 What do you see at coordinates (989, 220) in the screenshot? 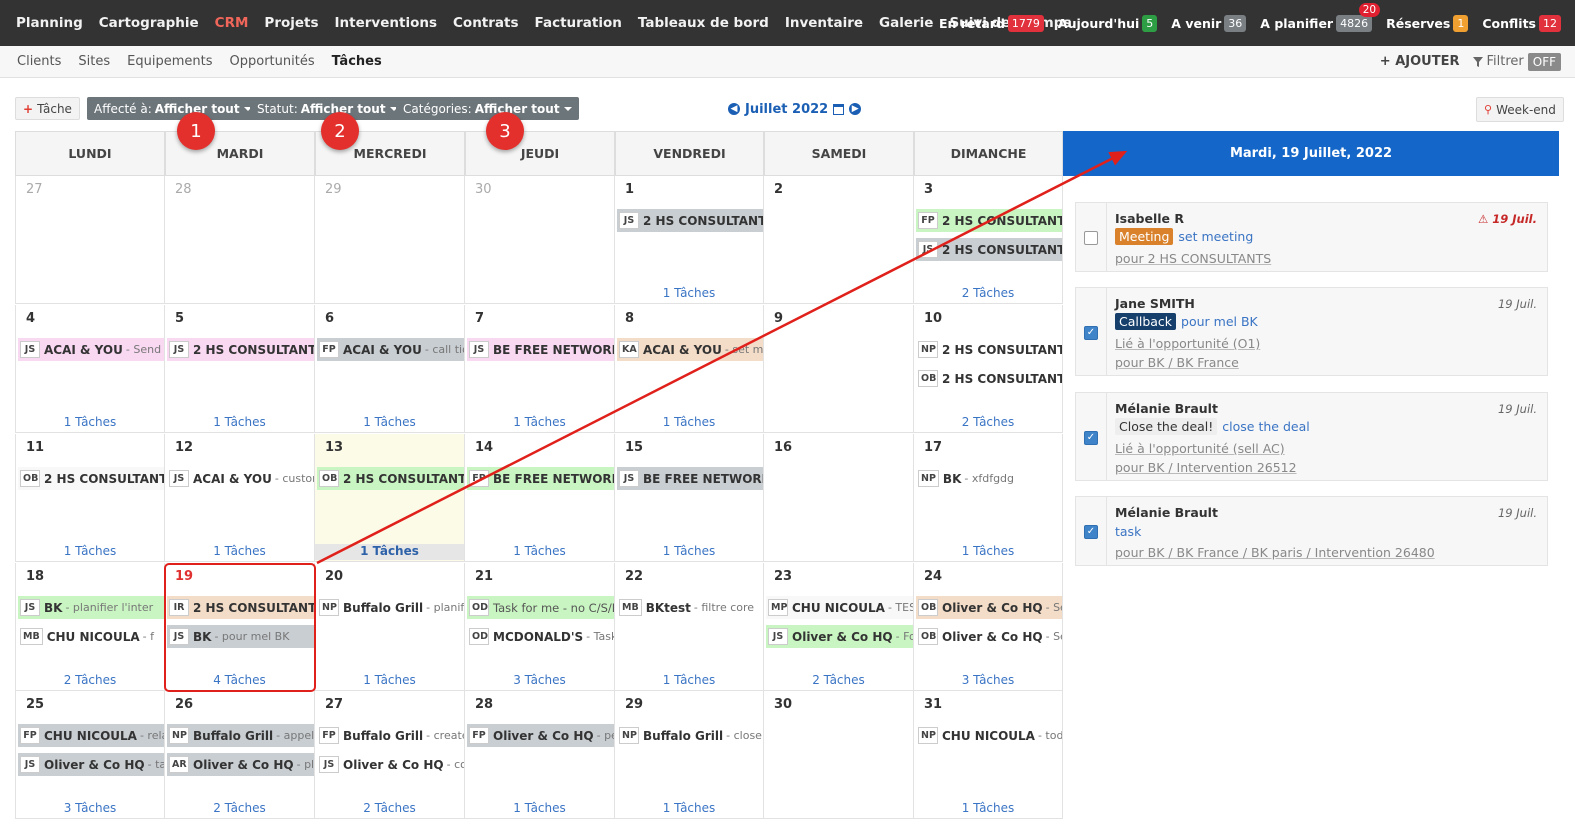
I see `calendar-task: FP2 HS CONSULTANTS-` at bounding box center [989, 220].